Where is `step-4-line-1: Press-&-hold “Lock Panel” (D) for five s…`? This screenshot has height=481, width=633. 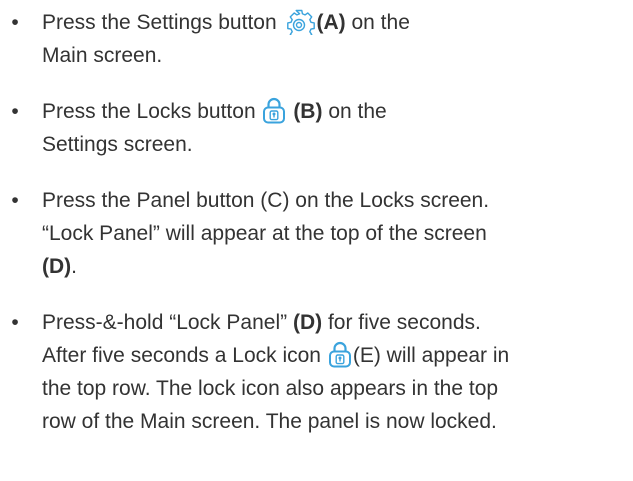 step-4-line-1: Press-&-hold “Lock Panel” (D) for five s… is located at coordinates (335, 322).